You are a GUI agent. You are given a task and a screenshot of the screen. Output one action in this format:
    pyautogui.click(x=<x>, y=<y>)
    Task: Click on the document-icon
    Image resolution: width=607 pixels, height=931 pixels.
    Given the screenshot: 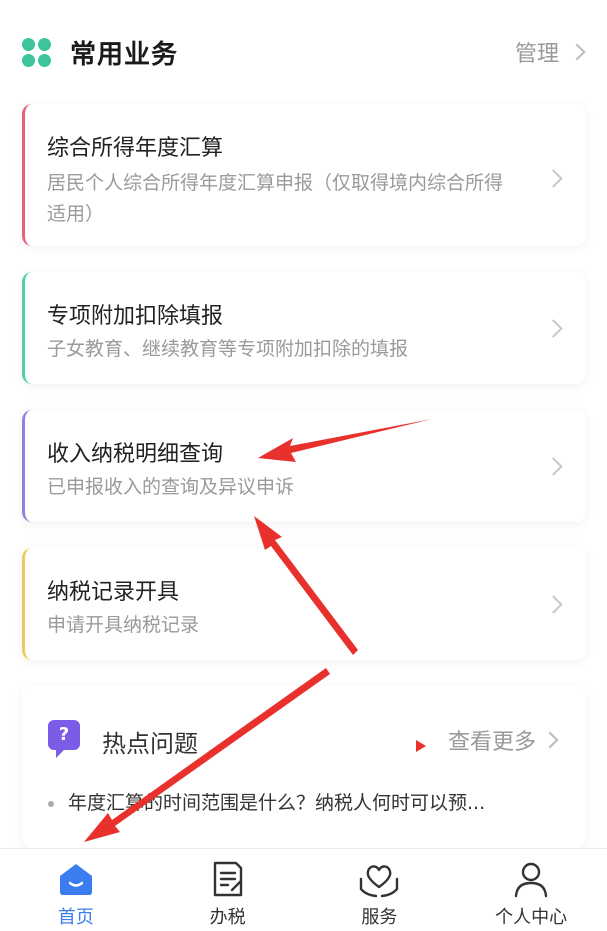 What is the action you would take?
    pyautogui.click(x=227, y=879)
    